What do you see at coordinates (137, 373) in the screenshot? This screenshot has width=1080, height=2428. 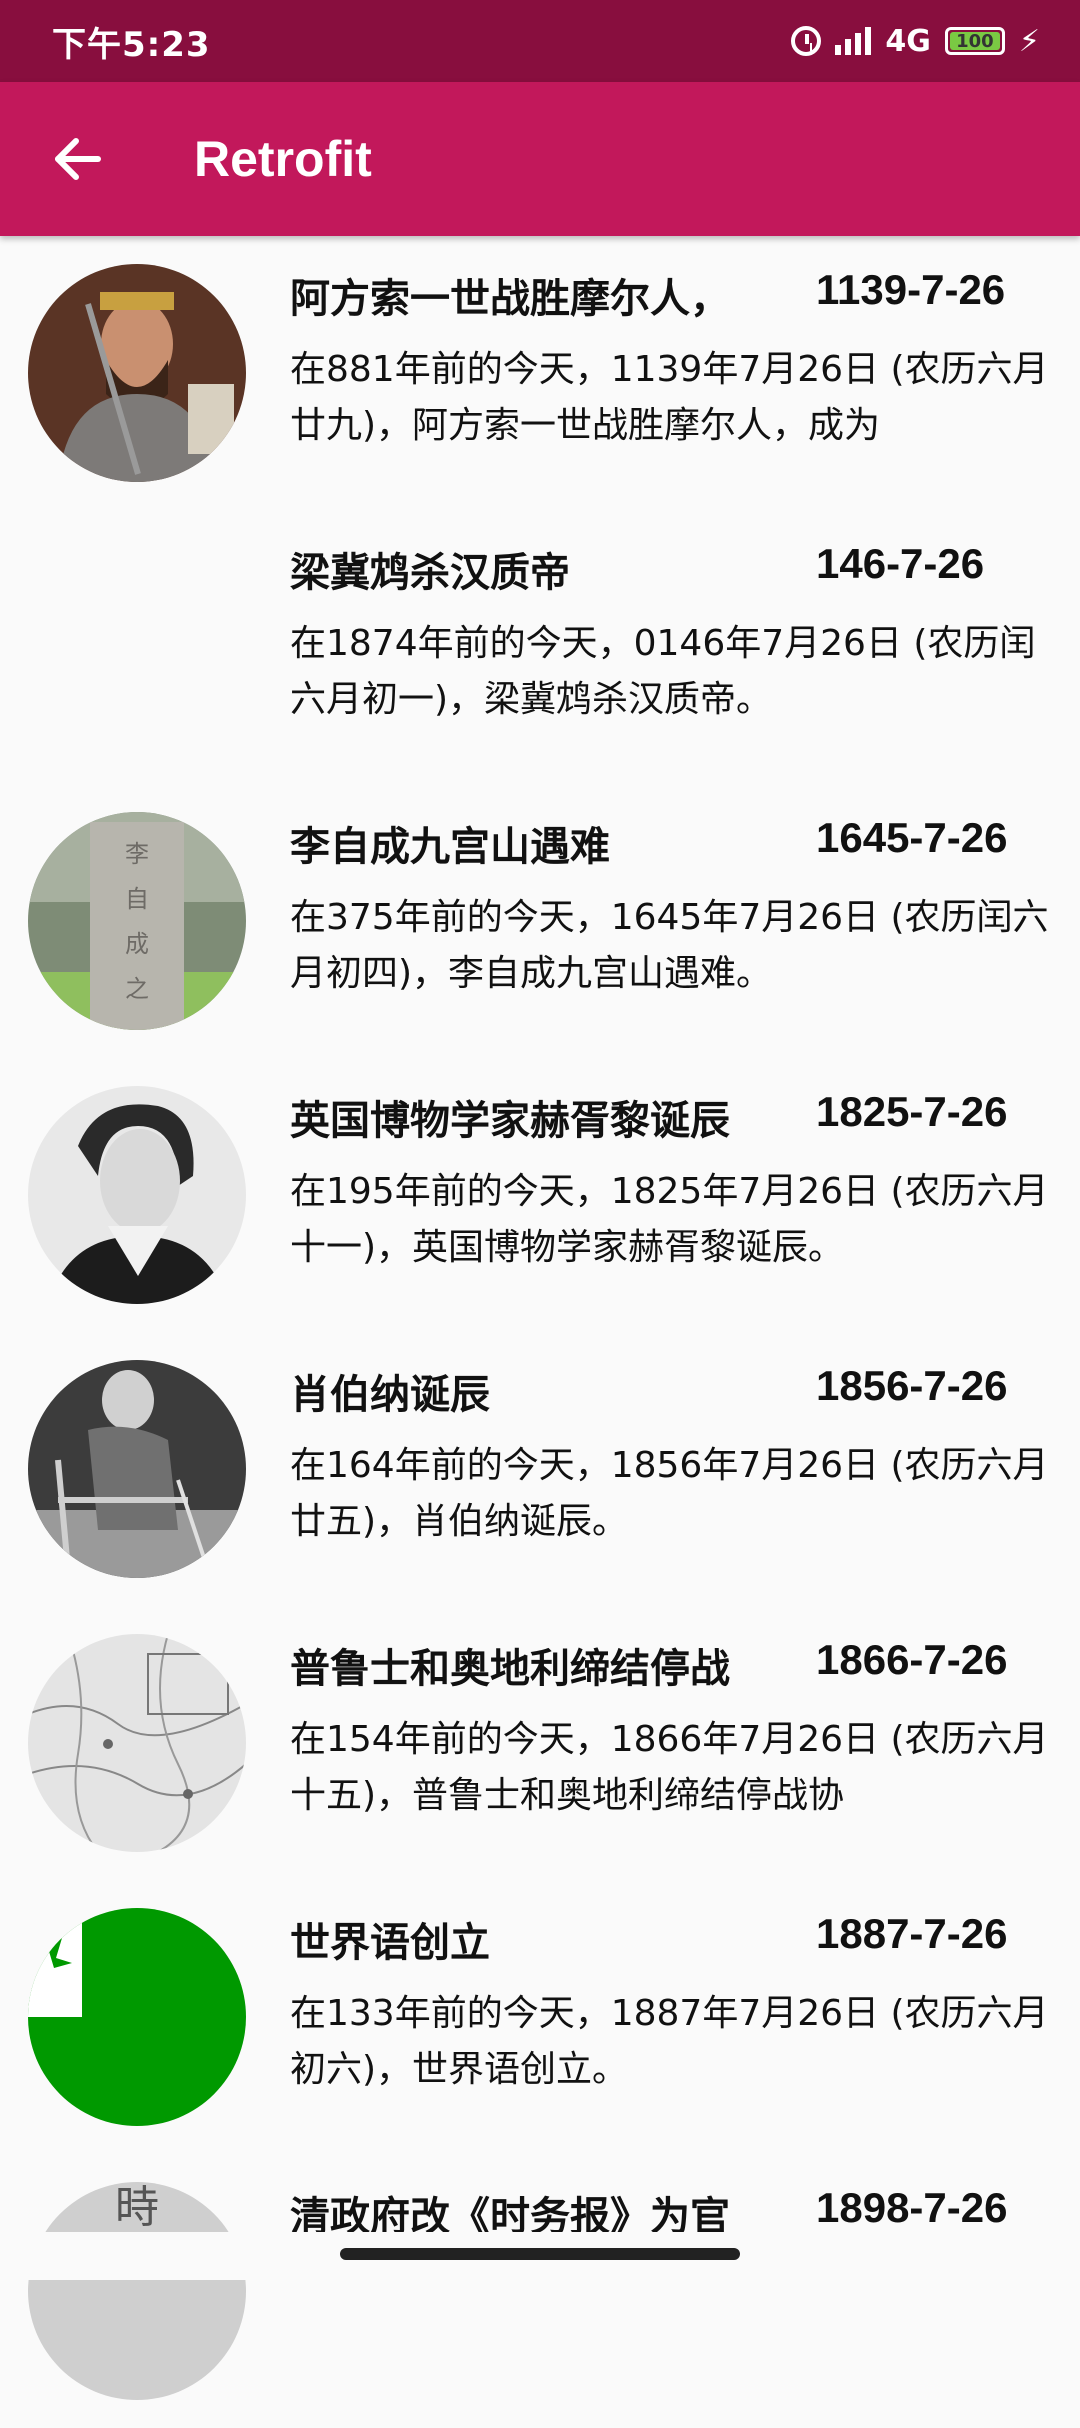 I see `armored-king-portrait` at bounding box center [137, 373].